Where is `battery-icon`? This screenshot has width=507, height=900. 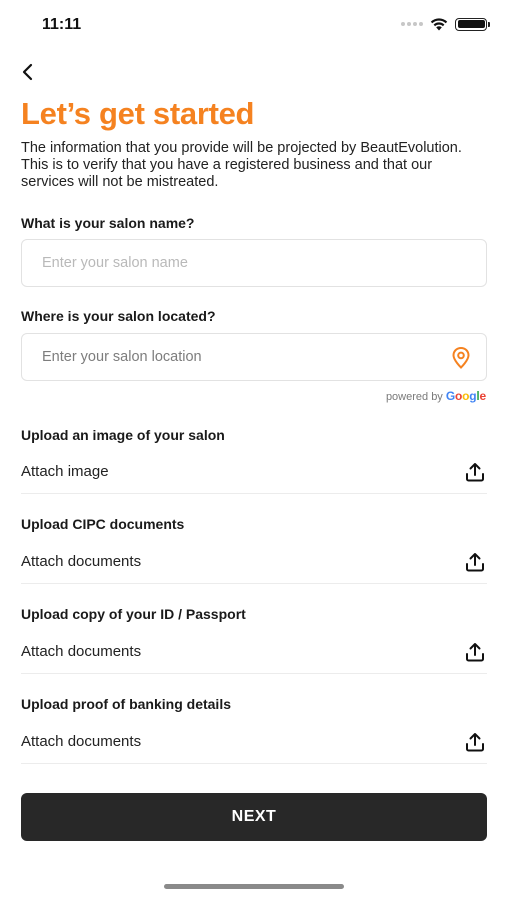
battery-icon is located at coordinates (472, 24).